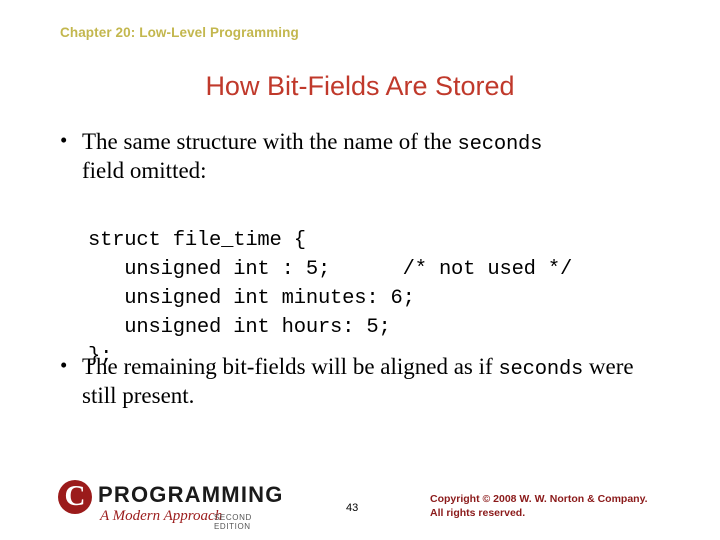 Image resolution: width=720 pixels, height=540 pixels. I want to click on copyright-line-1: Copyright © 2008 W. W. Norton & Company., so click(539, 498).